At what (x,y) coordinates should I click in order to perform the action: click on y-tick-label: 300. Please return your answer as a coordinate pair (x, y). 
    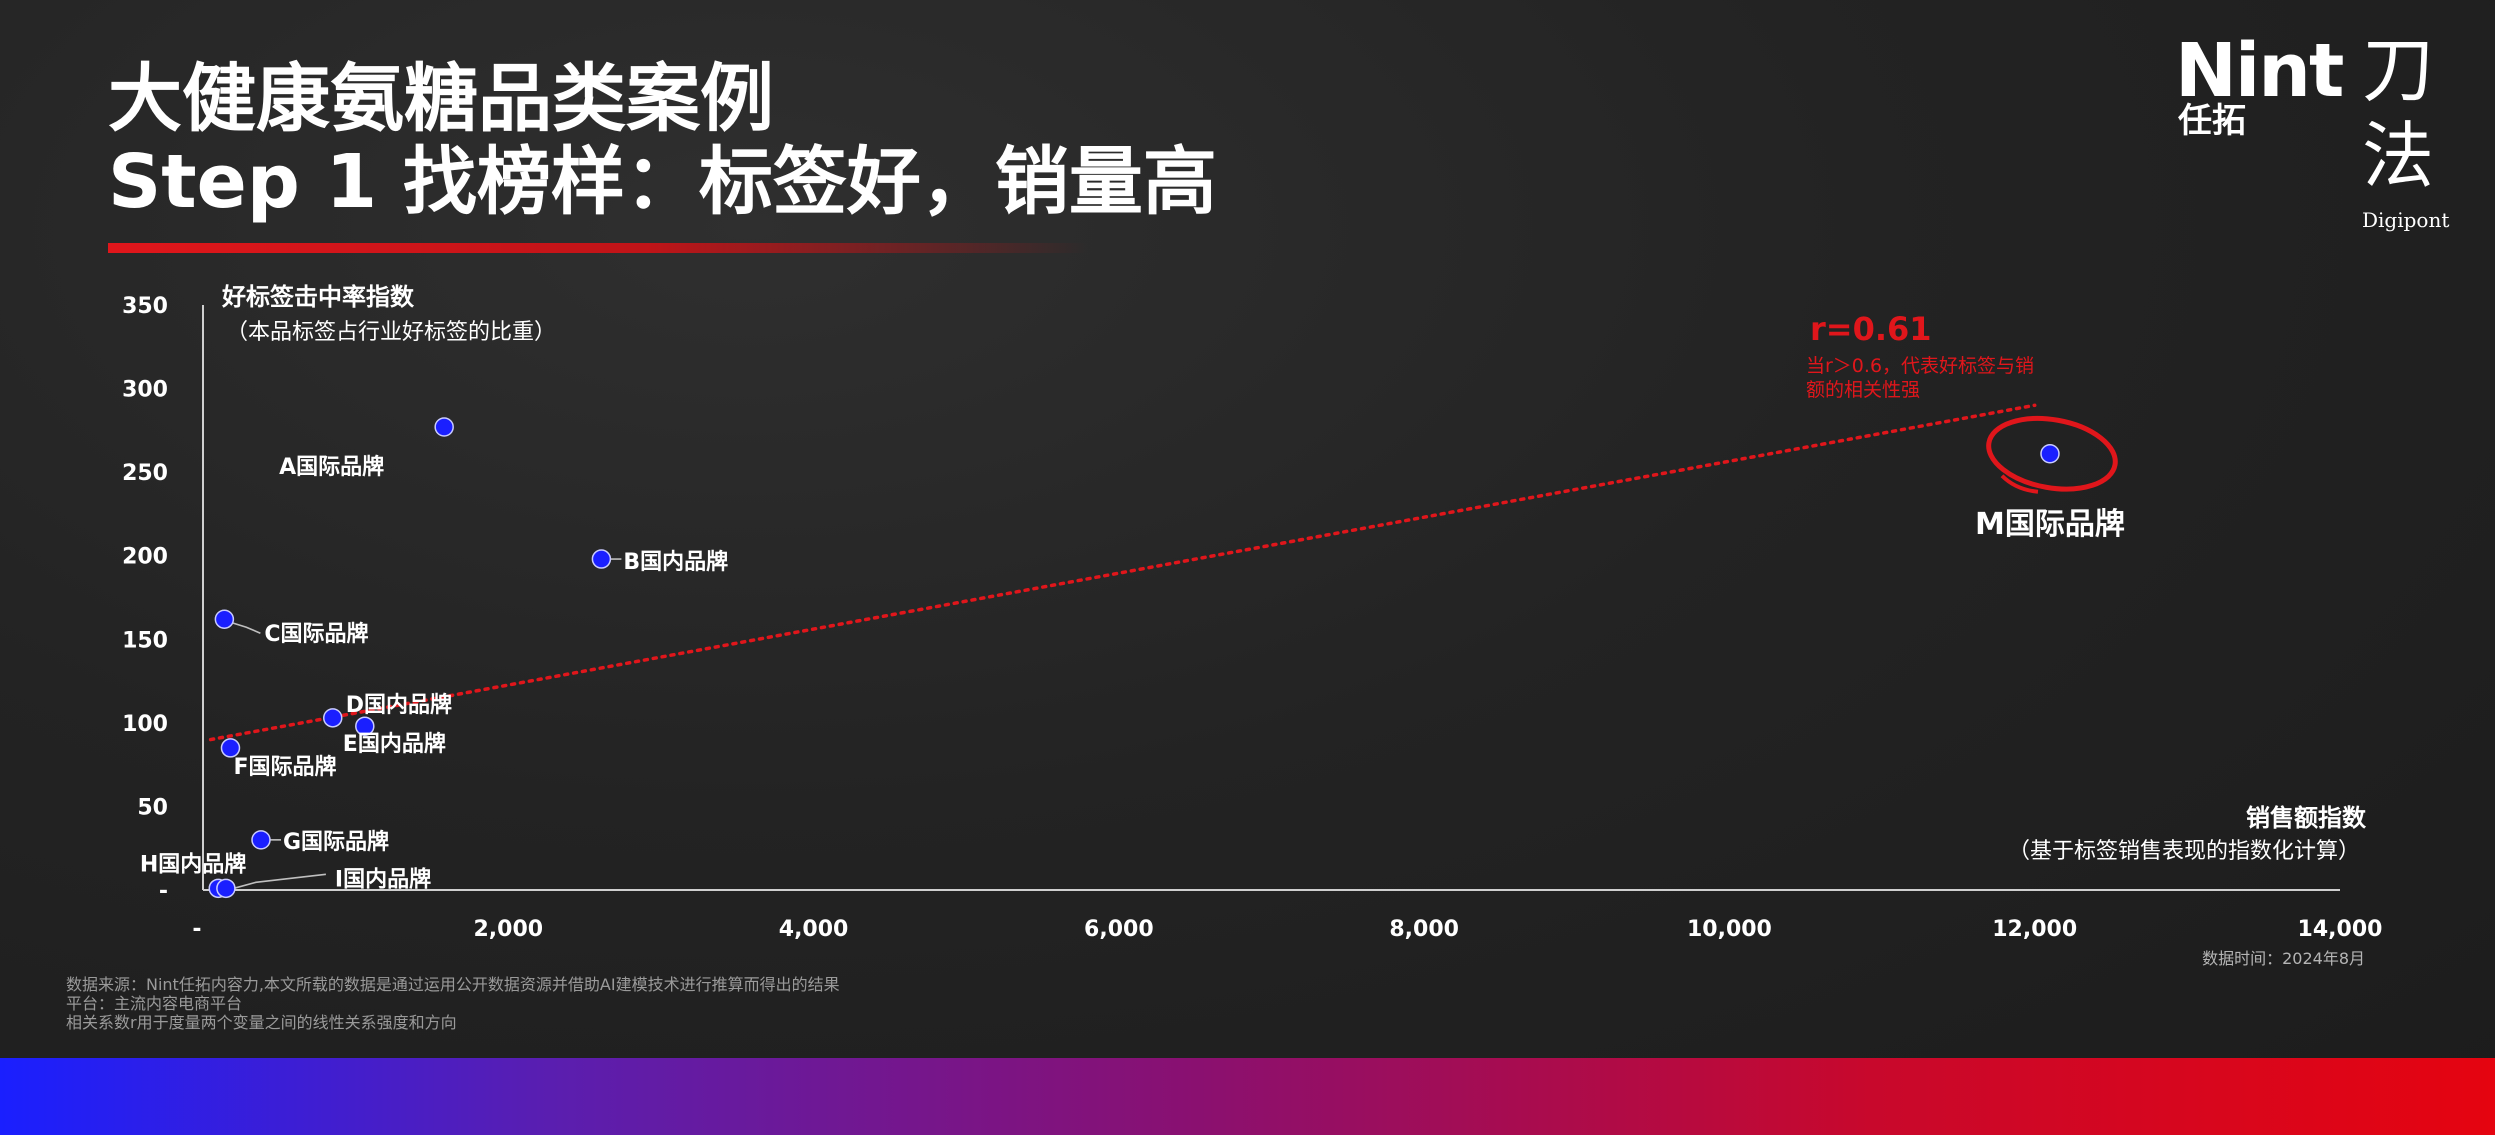
    Looking at the image, I should click on (145, 390).